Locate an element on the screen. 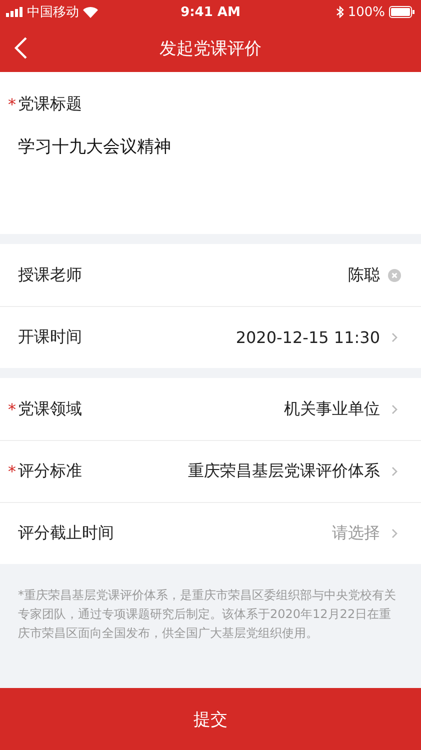 Image resolution: width=421 pixels, height=750 pixels. footnote: *重庆荣昌基层党课评价体系，是重庆市荣昌区委组织部与中央党校有关专家团队，通过专项课题研究后制定。该体系于2020年12月22日在重庆市荣昌区面向全国发布，供全国广大基层党组织使用。 is located at coordinates (207, 614).